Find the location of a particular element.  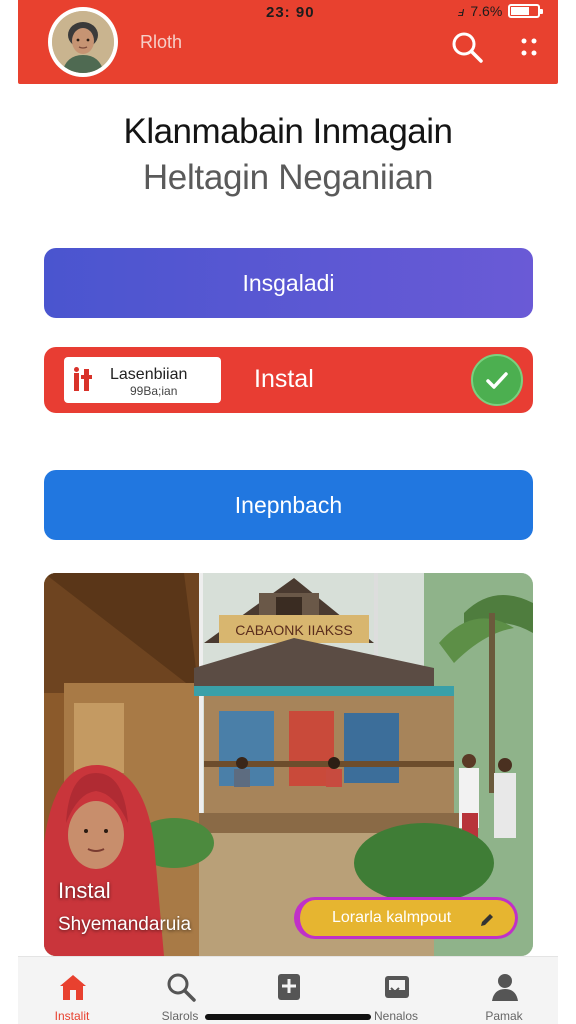

battery-percent: 7.6% is located at coordinates (486, 11).